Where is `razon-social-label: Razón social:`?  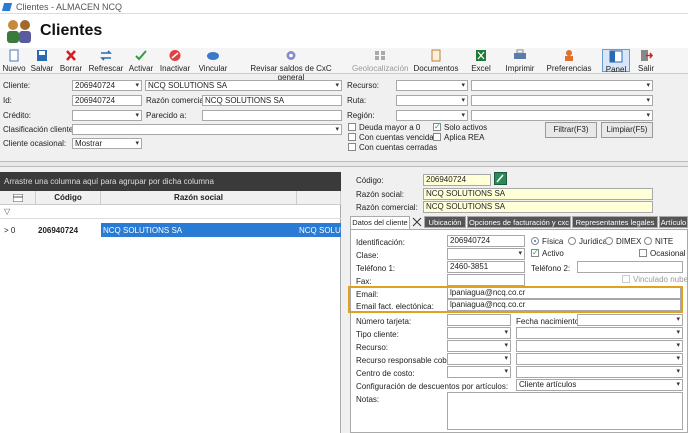 razon-social-label: Razón social: is located at coordinates (380, 194).